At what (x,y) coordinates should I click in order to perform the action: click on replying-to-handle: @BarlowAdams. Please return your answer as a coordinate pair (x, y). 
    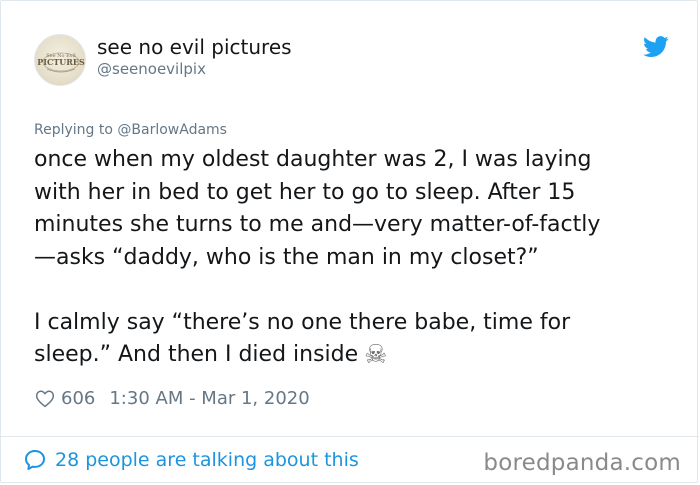
    Looking at the image, I should click on (172, 130).